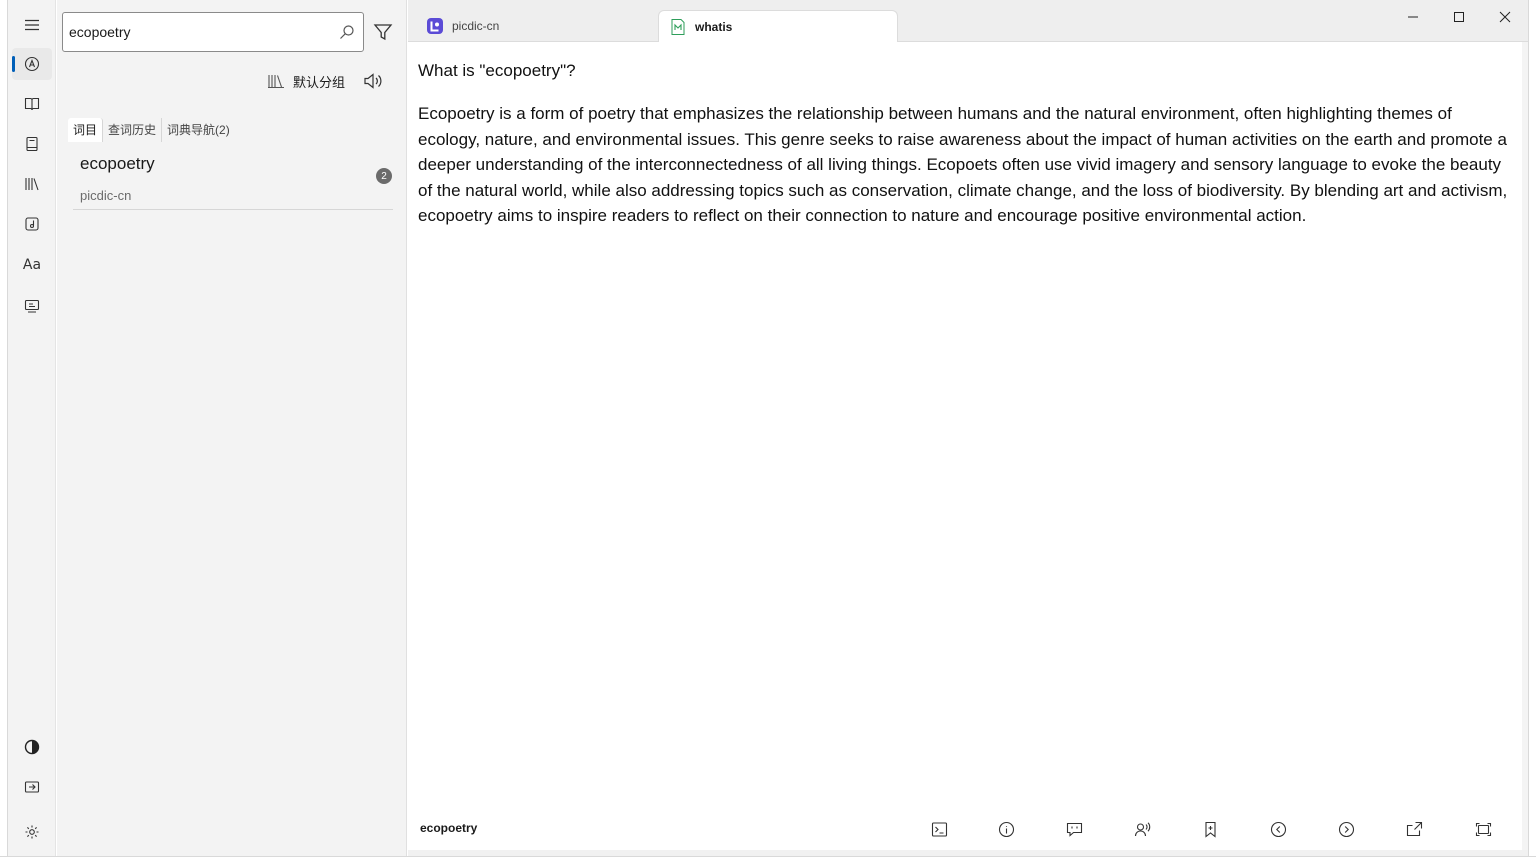 The width and height of the screenshot is (1536, 864). I want to click on window-bottom-edge, so click(768, 860).